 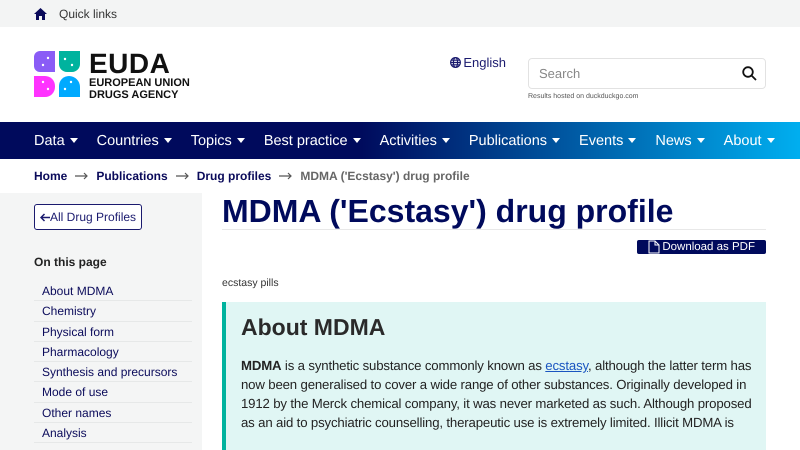 What do you see at coordinates (132, 176) in the screenshot?
I see `breadcrumb-link: Publications` at bounding box center [132, 176].